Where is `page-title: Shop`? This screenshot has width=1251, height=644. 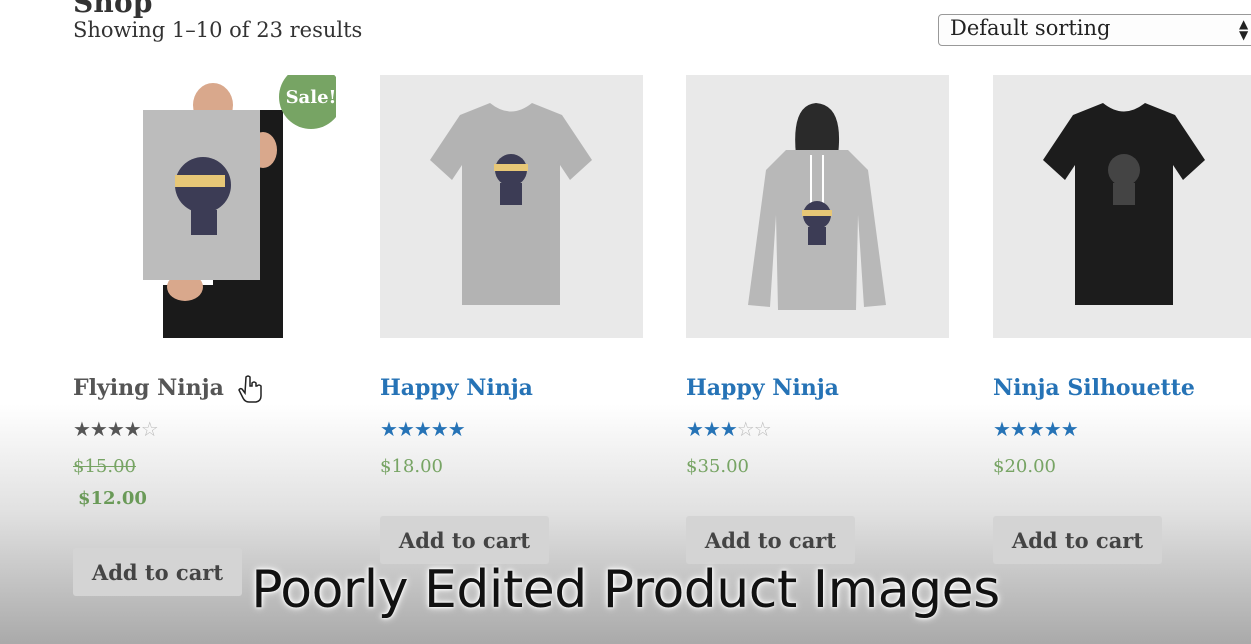 page-title: Shop is located at coordinates (113, 9).